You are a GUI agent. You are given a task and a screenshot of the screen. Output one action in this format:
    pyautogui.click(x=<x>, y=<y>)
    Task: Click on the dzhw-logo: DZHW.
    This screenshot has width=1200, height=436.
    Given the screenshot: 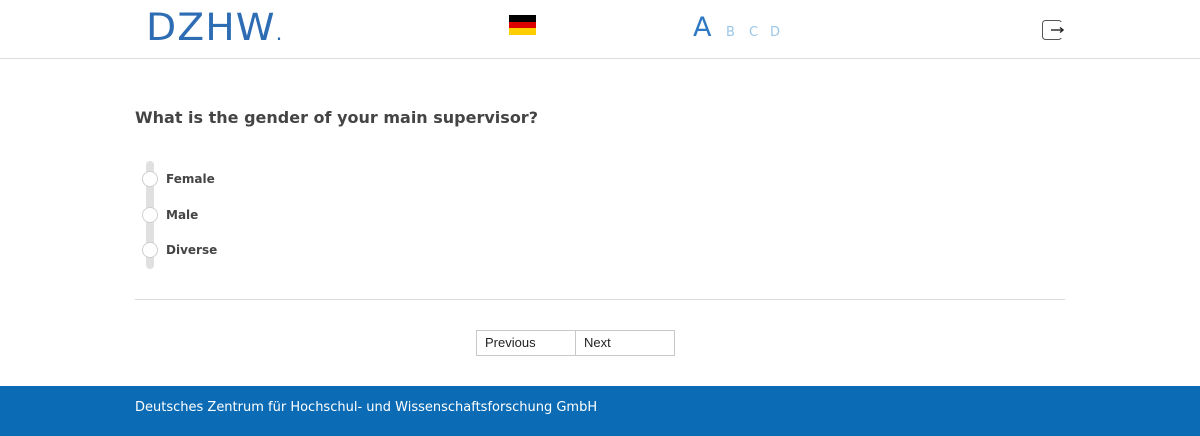 What is the action you would take?
    pyautogui.click(x=214, y=30)
    